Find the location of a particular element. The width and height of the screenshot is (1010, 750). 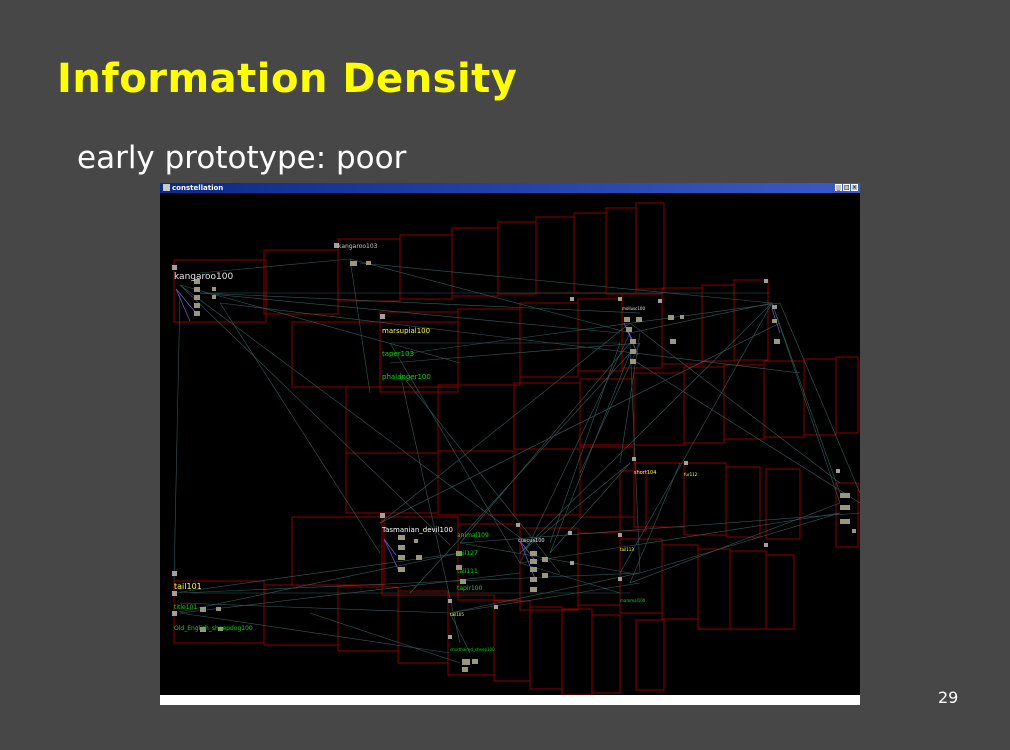

node-label-tail105: tail105 is located at coordinates (457, 614).